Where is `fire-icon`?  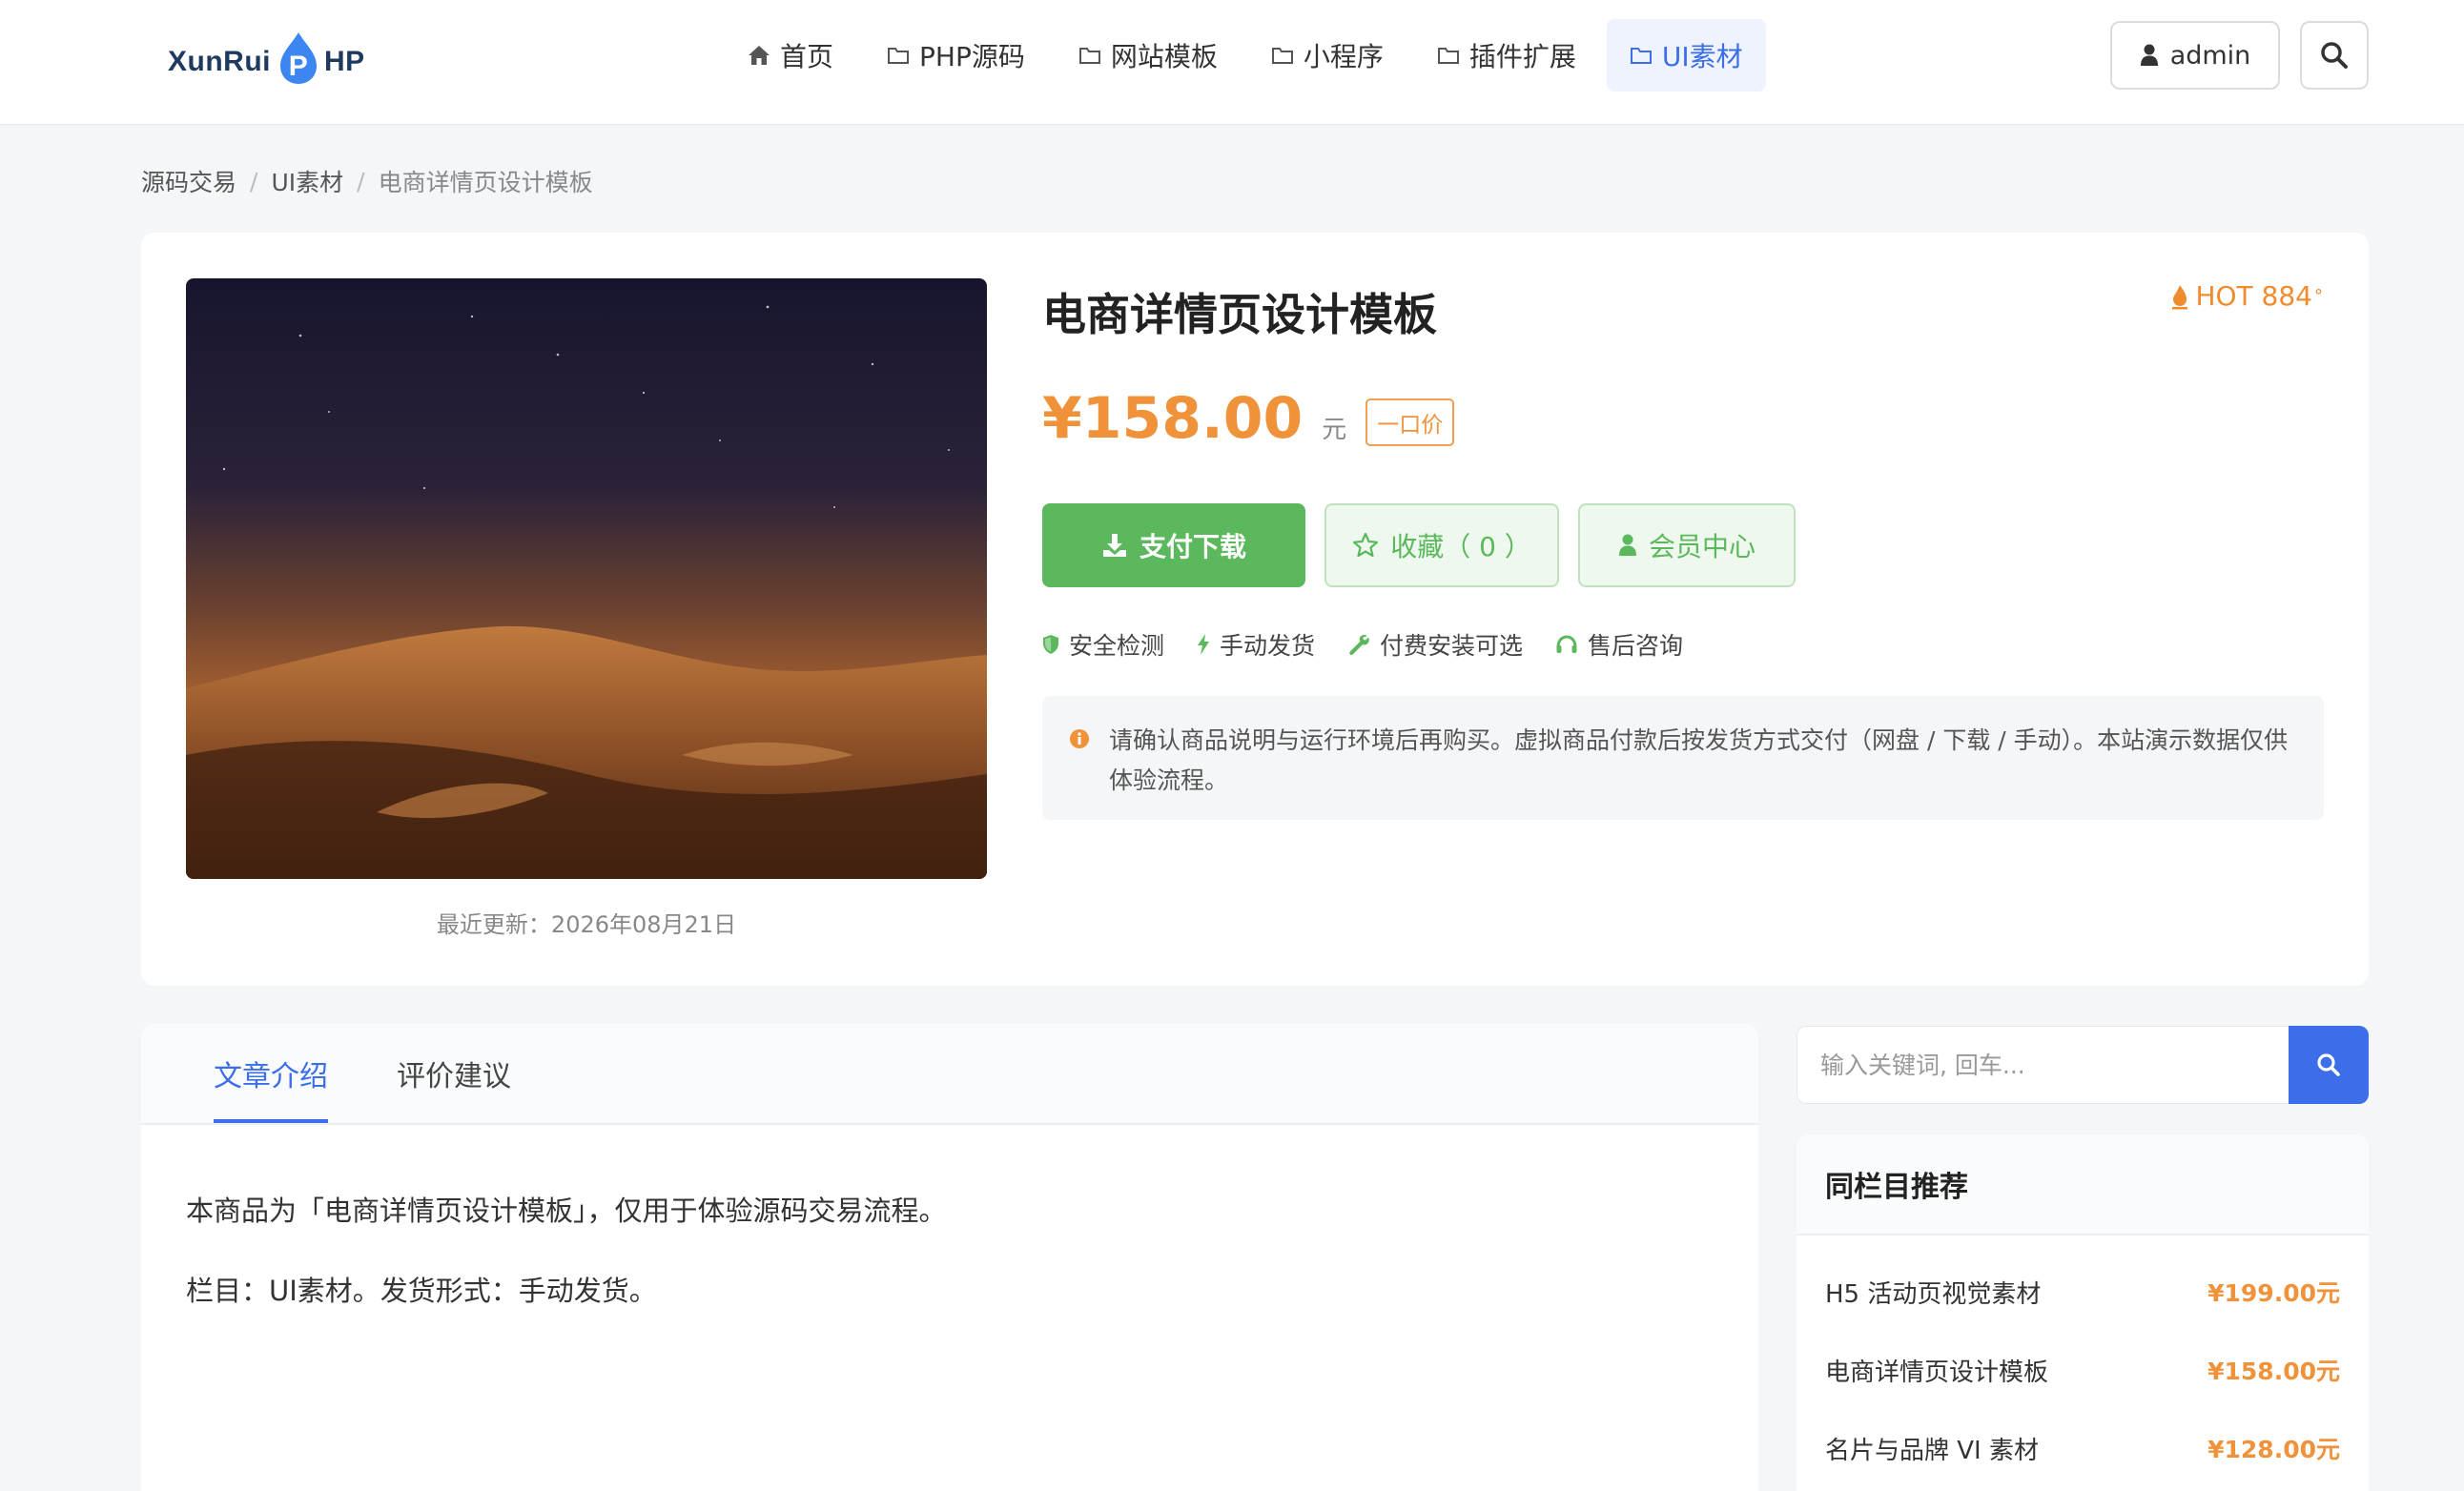 fire-icon is located at coordinates (2180, 296).